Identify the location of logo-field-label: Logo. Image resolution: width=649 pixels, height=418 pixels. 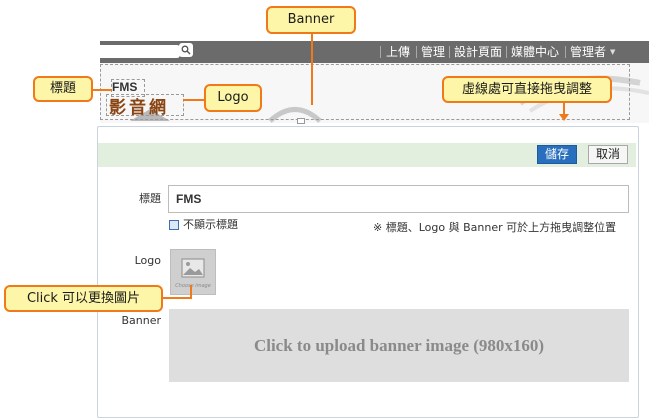
(147, 260).